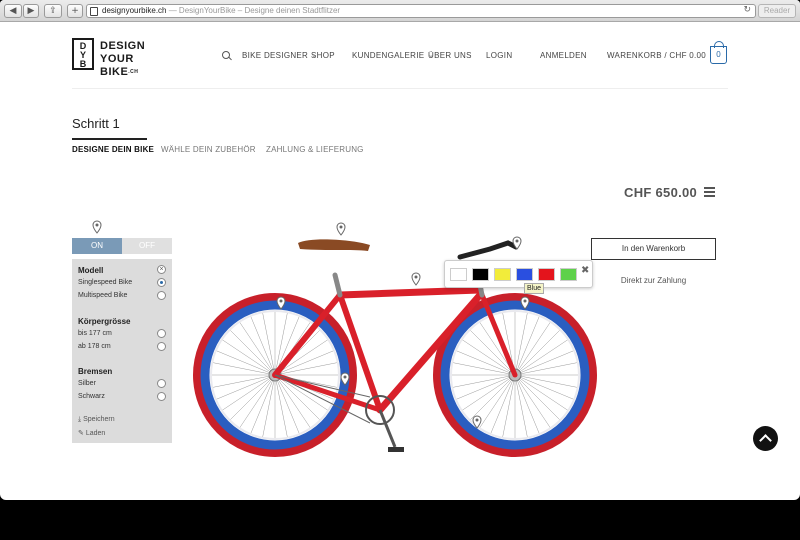 This screenshot has height=540, width=800. What do you see at coordinates (334, 245) in the screenshot?
I see `saddle` at bounding box center [334, 245].